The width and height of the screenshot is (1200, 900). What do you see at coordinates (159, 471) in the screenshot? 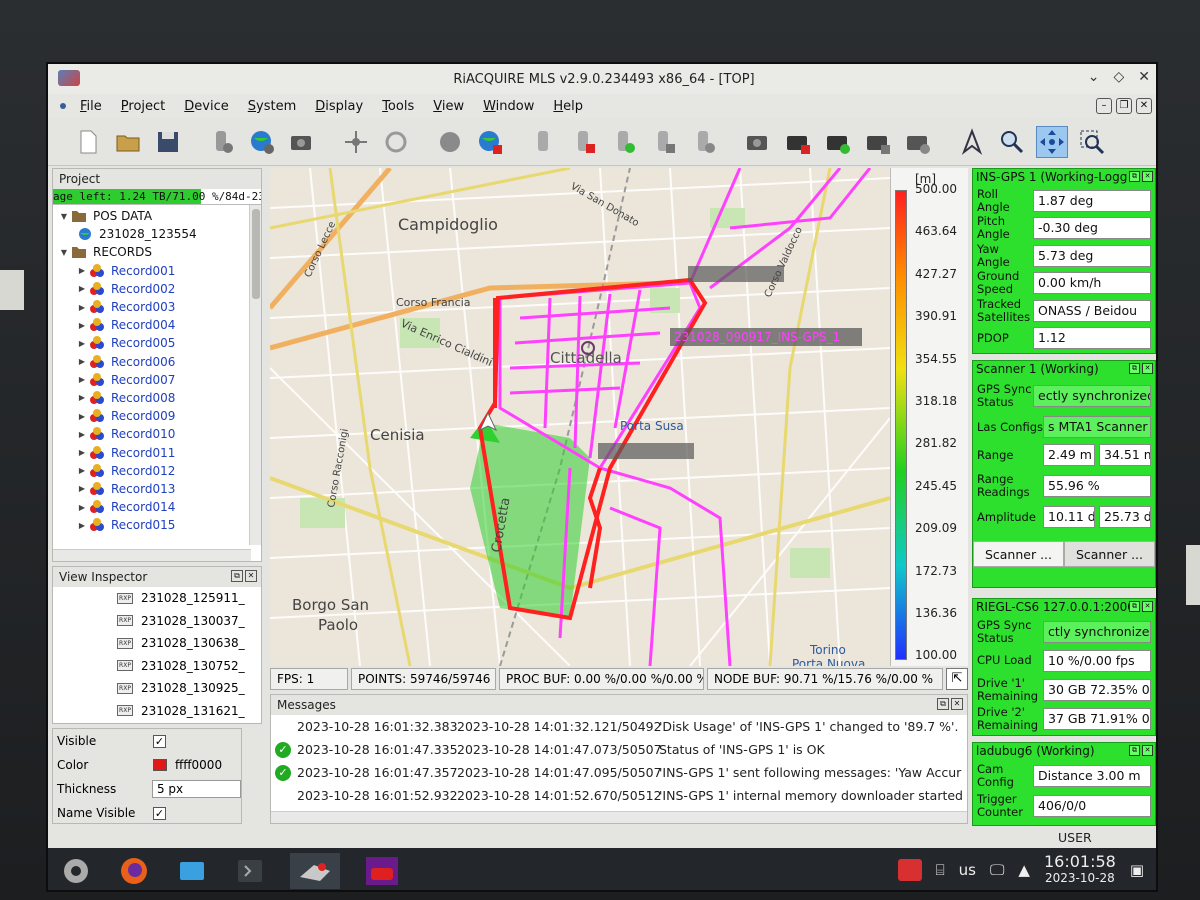
I see `tree-record-item: ▶ Record012` at bounding box center [159, 471].